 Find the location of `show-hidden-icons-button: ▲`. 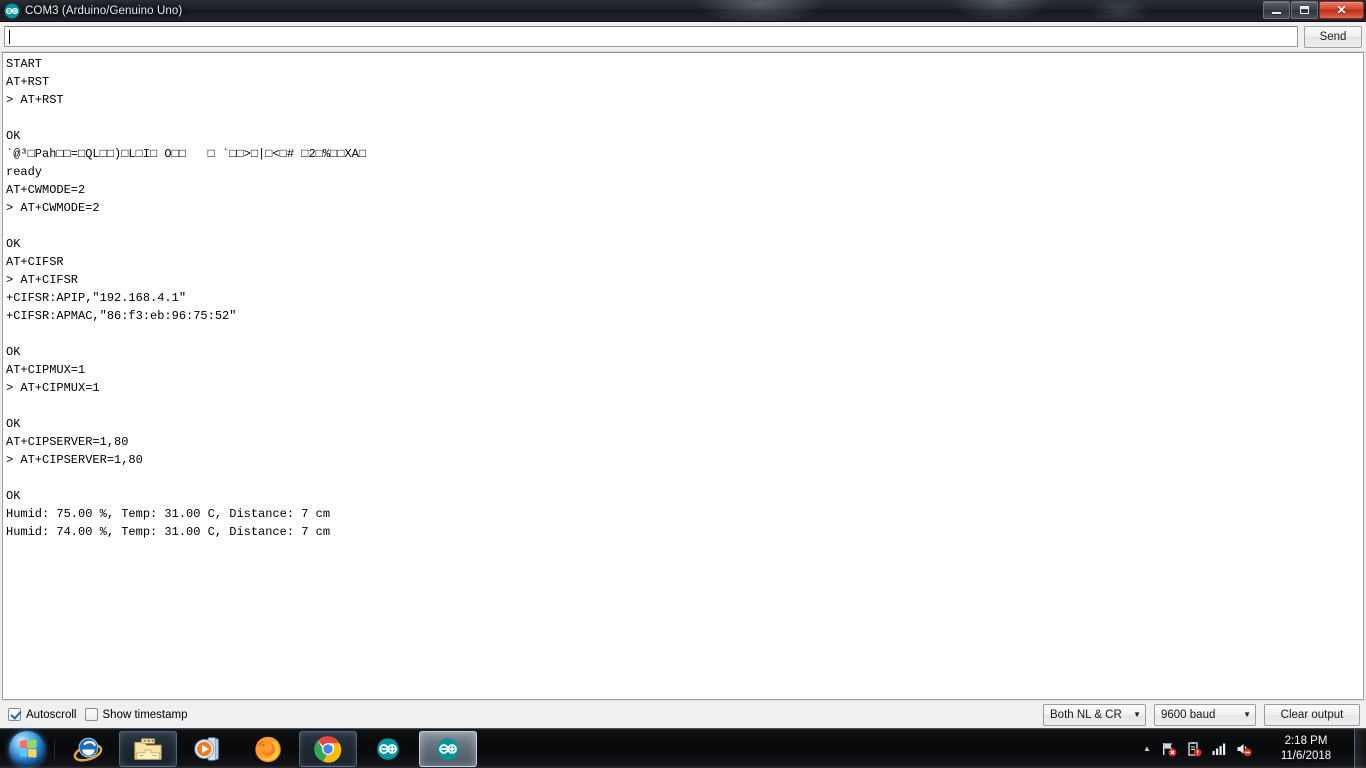

show-hidden-icons-button: ▲ is located at coordinates (1147, 749).